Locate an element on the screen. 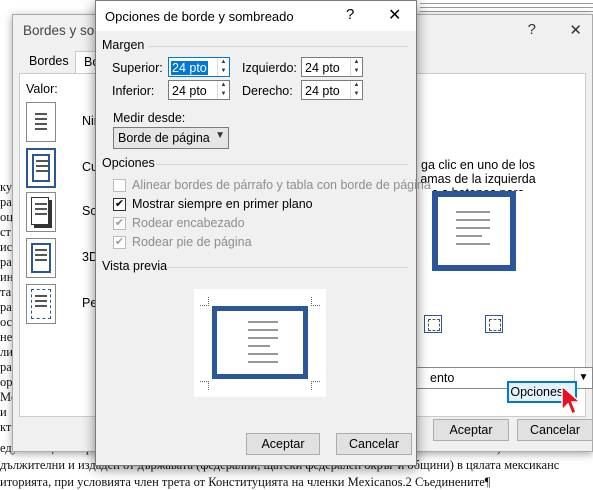 The height and width of the screenshot is (490, 593). preview-border-box is located at coordinates (260, 342).